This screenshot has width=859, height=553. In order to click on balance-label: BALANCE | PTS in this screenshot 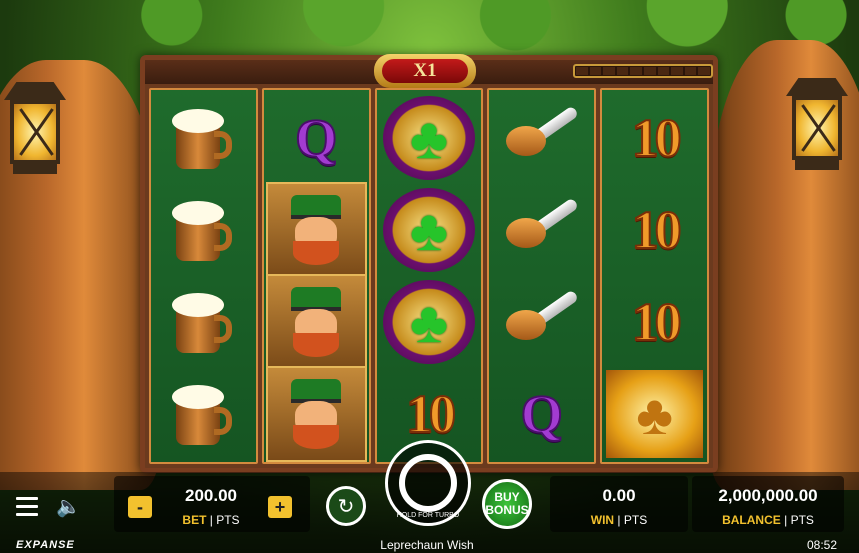, I will do `click(768, 520)`.